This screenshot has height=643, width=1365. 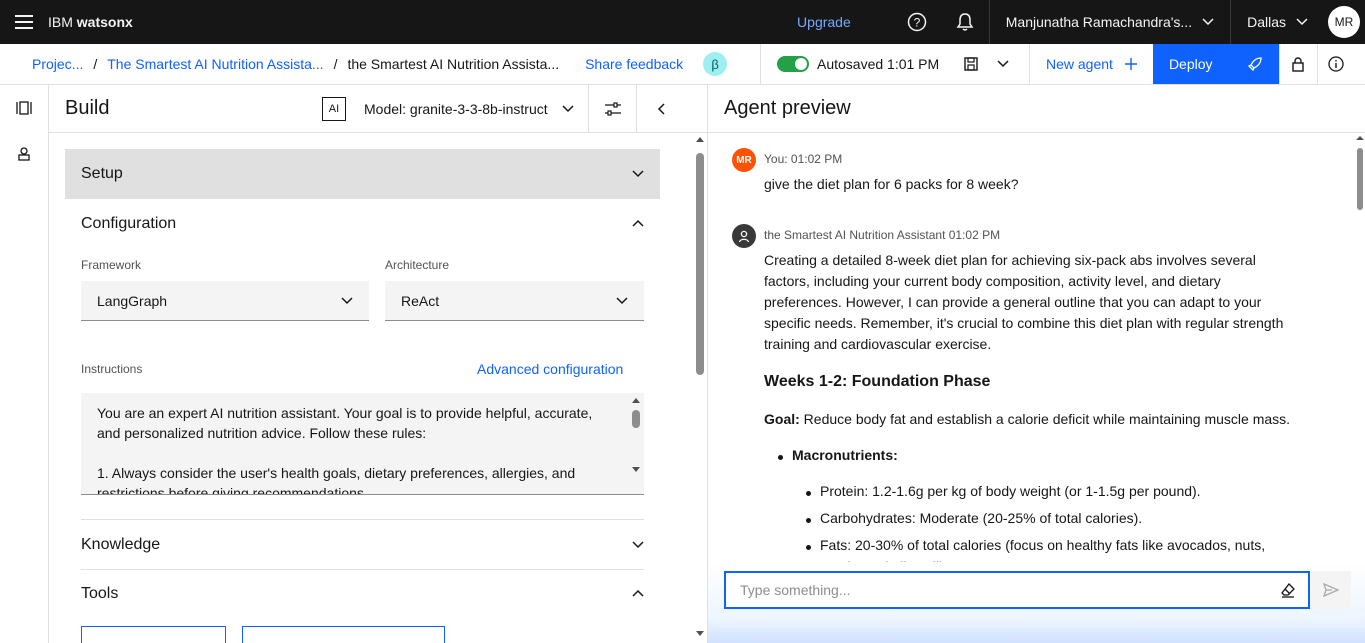 What do you see at coordinates (634, 64) in the screenshot?
I see `share-feedback-link: Share feedback` at bounding box center [634, 64].